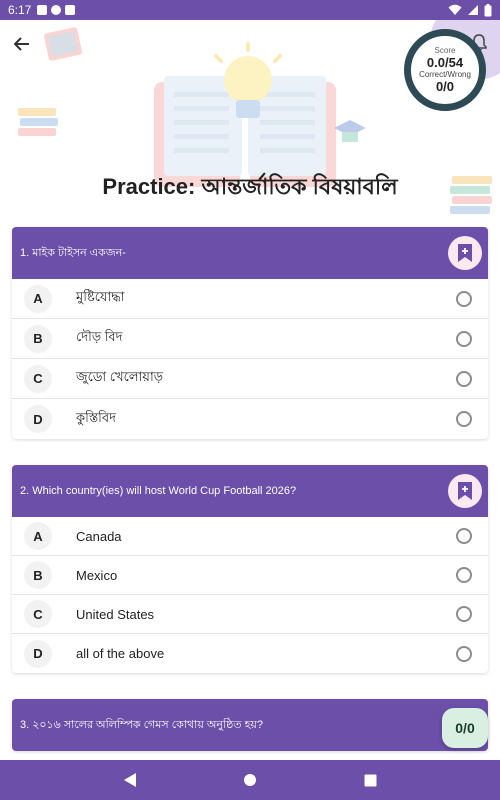  Describe the element at coordinates (488, 9) in the screenshot. I see `battery-icon` at that location.